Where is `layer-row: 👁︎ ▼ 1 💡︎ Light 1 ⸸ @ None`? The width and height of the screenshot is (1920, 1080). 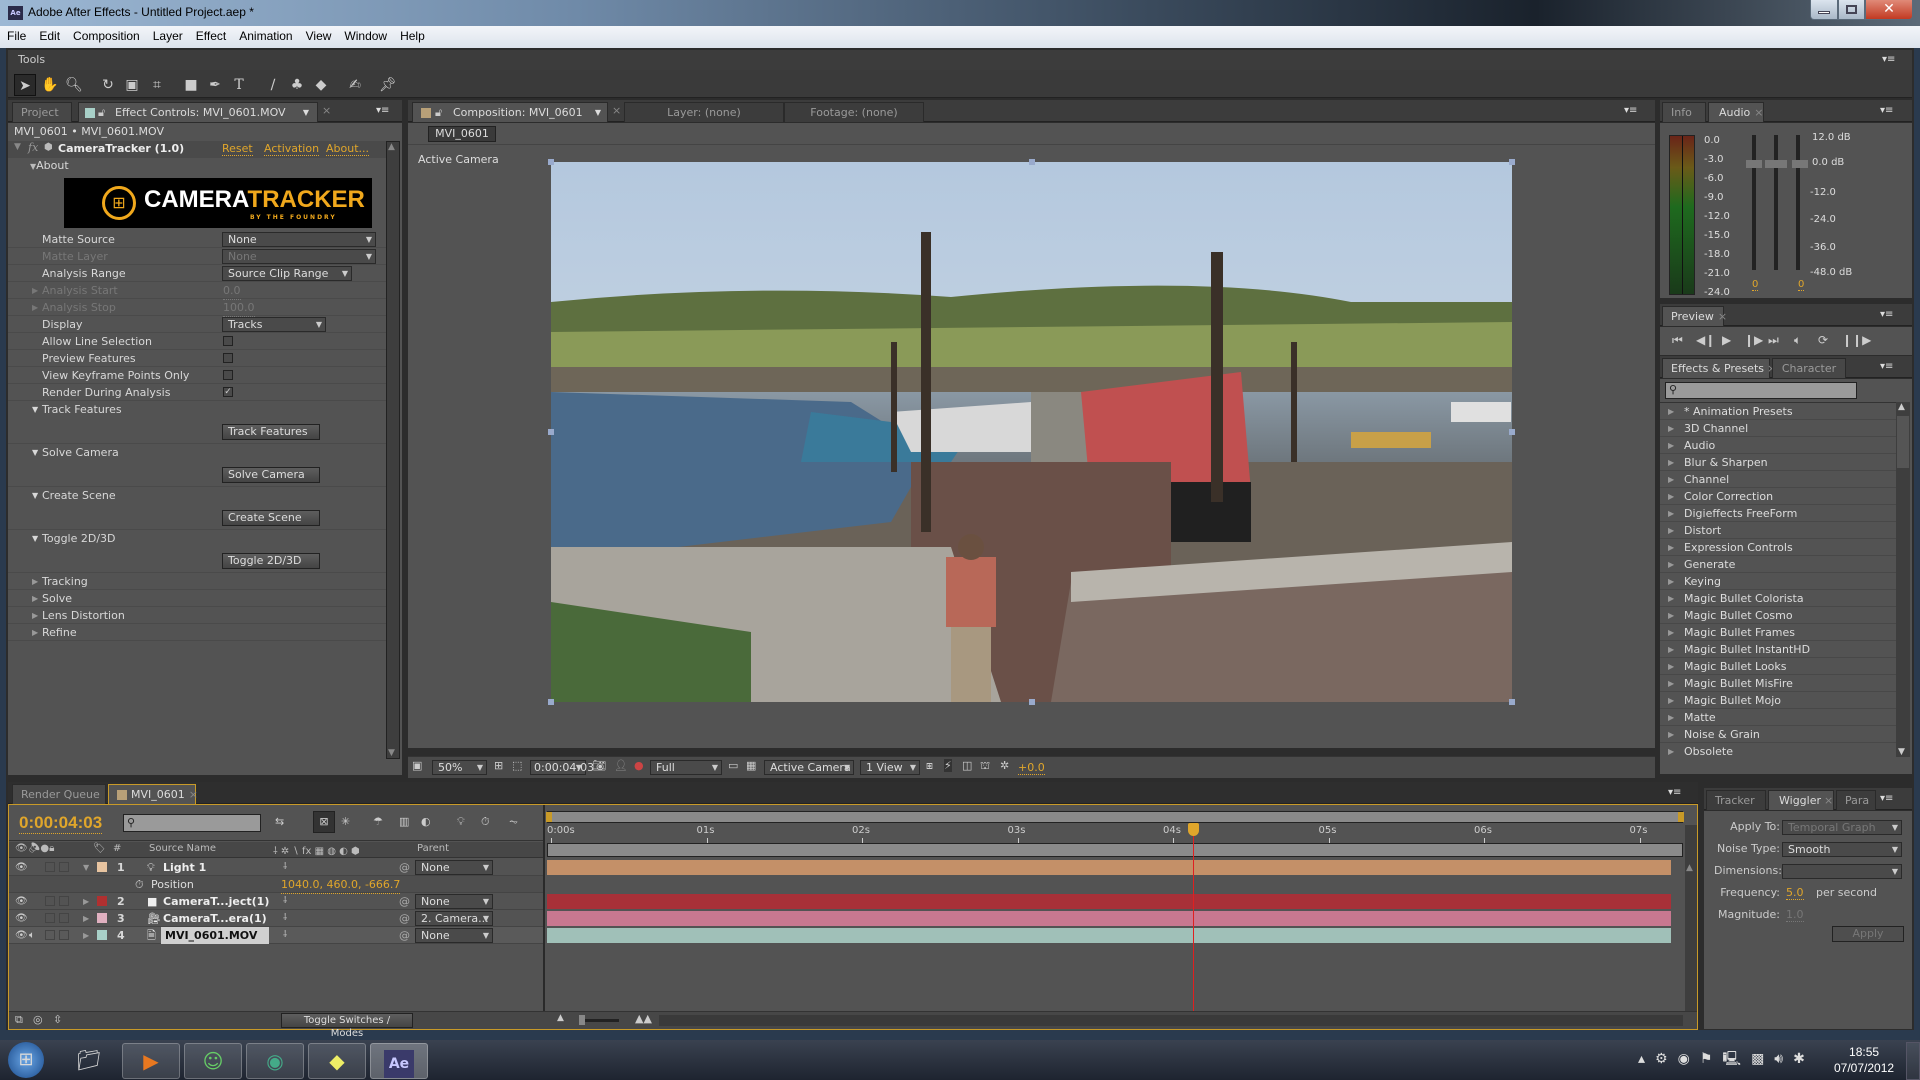
layer-row: 👁︎ ▼ 1 💡︎ Light 1 ⸸ @ None is located at coordinates (276, 867).